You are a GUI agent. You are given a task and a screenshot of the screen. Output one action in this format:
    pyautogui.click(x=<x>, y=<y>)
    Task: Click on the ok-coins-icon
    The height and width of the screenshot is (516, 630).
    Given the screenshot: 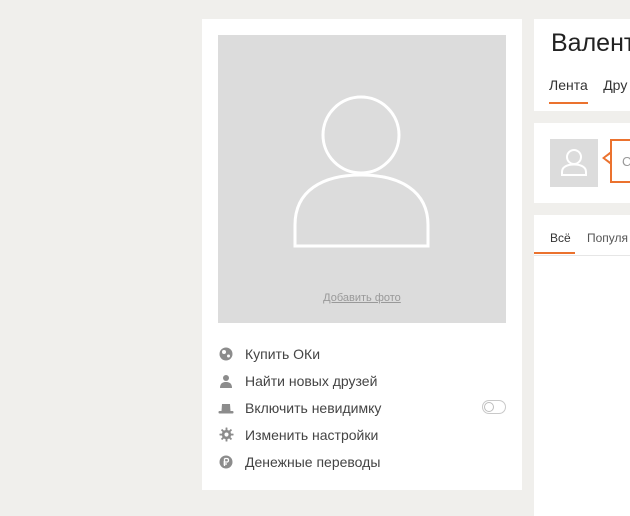 What is the action you would take?
    pyautogui.click(x=226, y=354)
    